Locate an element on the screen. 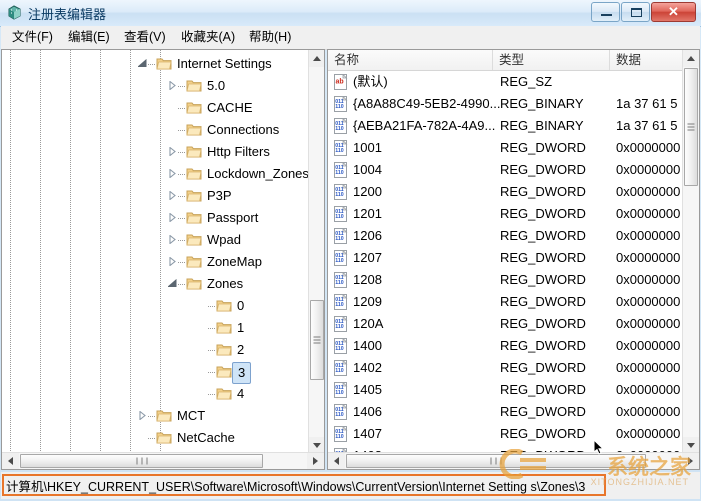  tree-item-cache: CACHE is located at coordinates (155, 108).